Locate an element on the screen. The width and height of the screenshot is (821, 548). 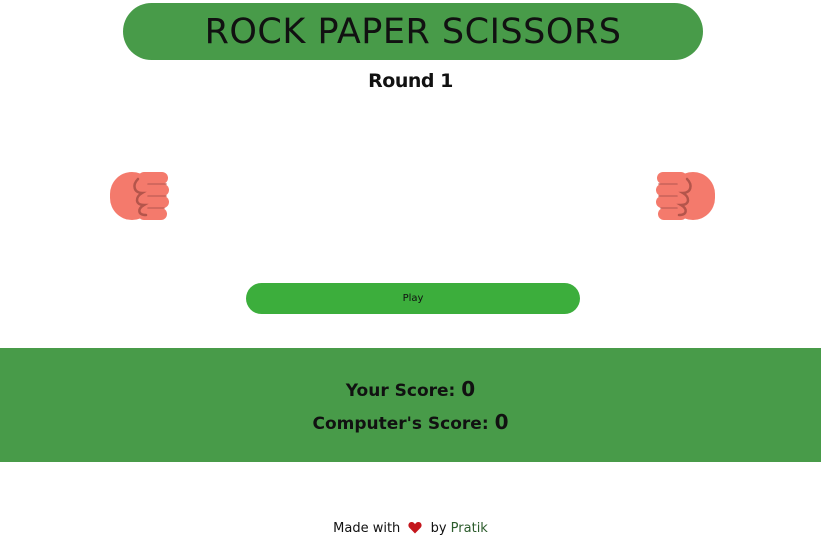
footer-made-with: Made with is located at coordinates (367, 528).